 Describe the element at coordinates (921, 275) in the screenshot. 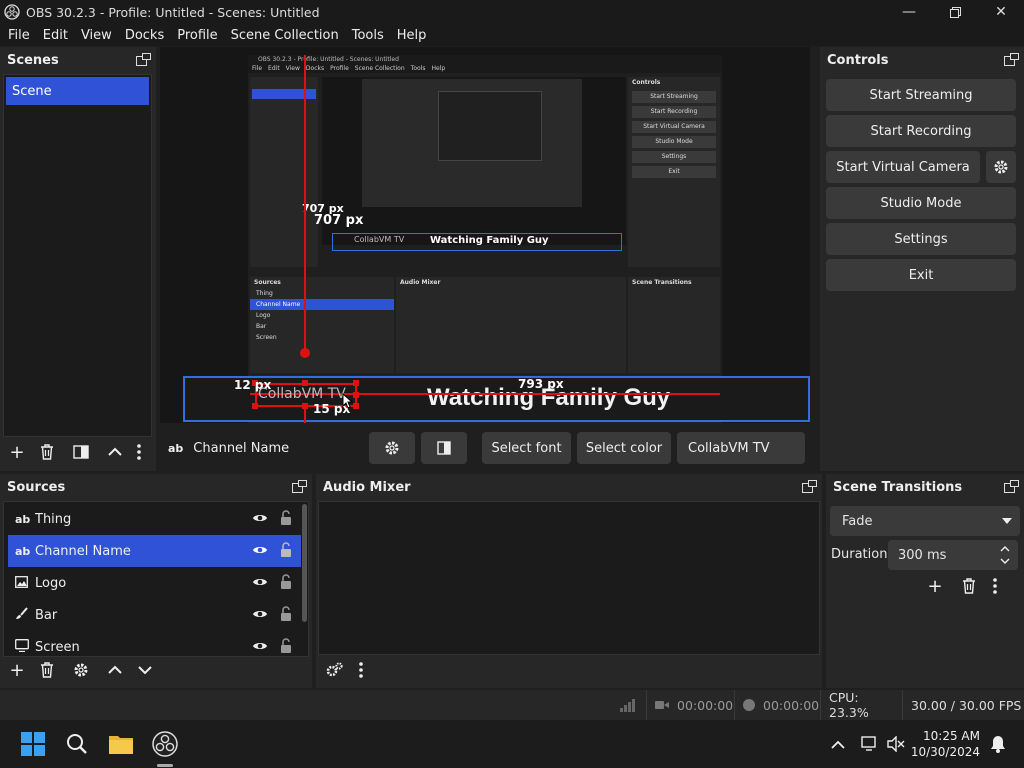

I see `exit-button: Exit` at that location.